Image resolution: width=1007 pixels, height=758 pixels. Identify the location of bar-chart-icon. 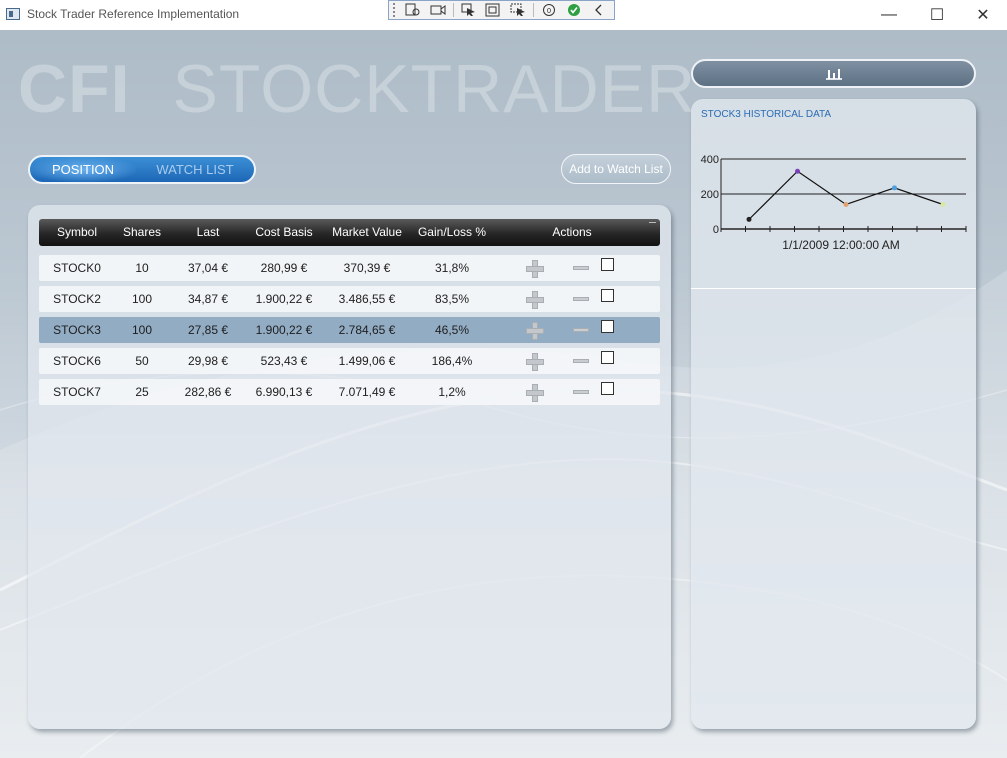
(833, 74).